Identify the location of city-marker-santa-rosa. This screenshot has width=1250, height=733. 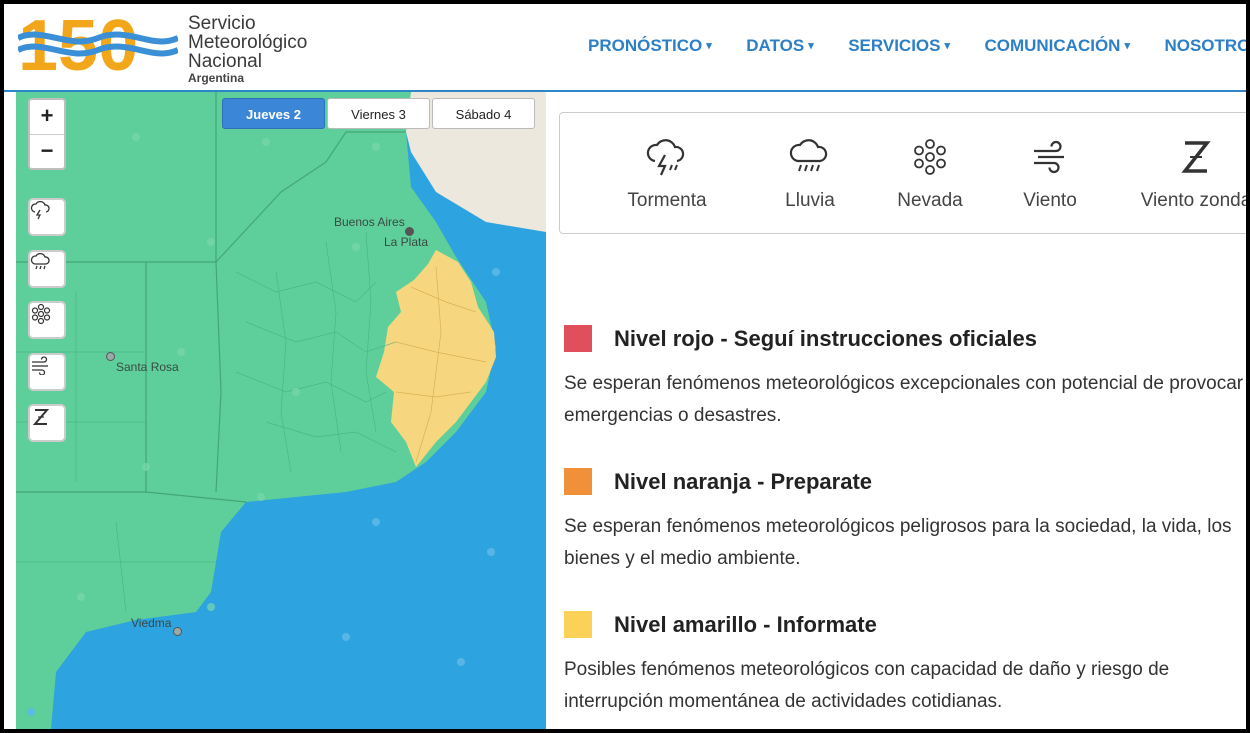
(110, 356).